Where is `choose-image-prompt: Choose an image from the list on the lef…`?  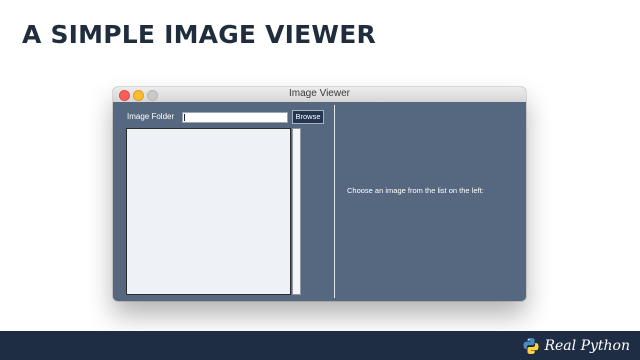
choose-image-prompt: Choose an image from the list on the lef… is located at coordinates (415, 190).